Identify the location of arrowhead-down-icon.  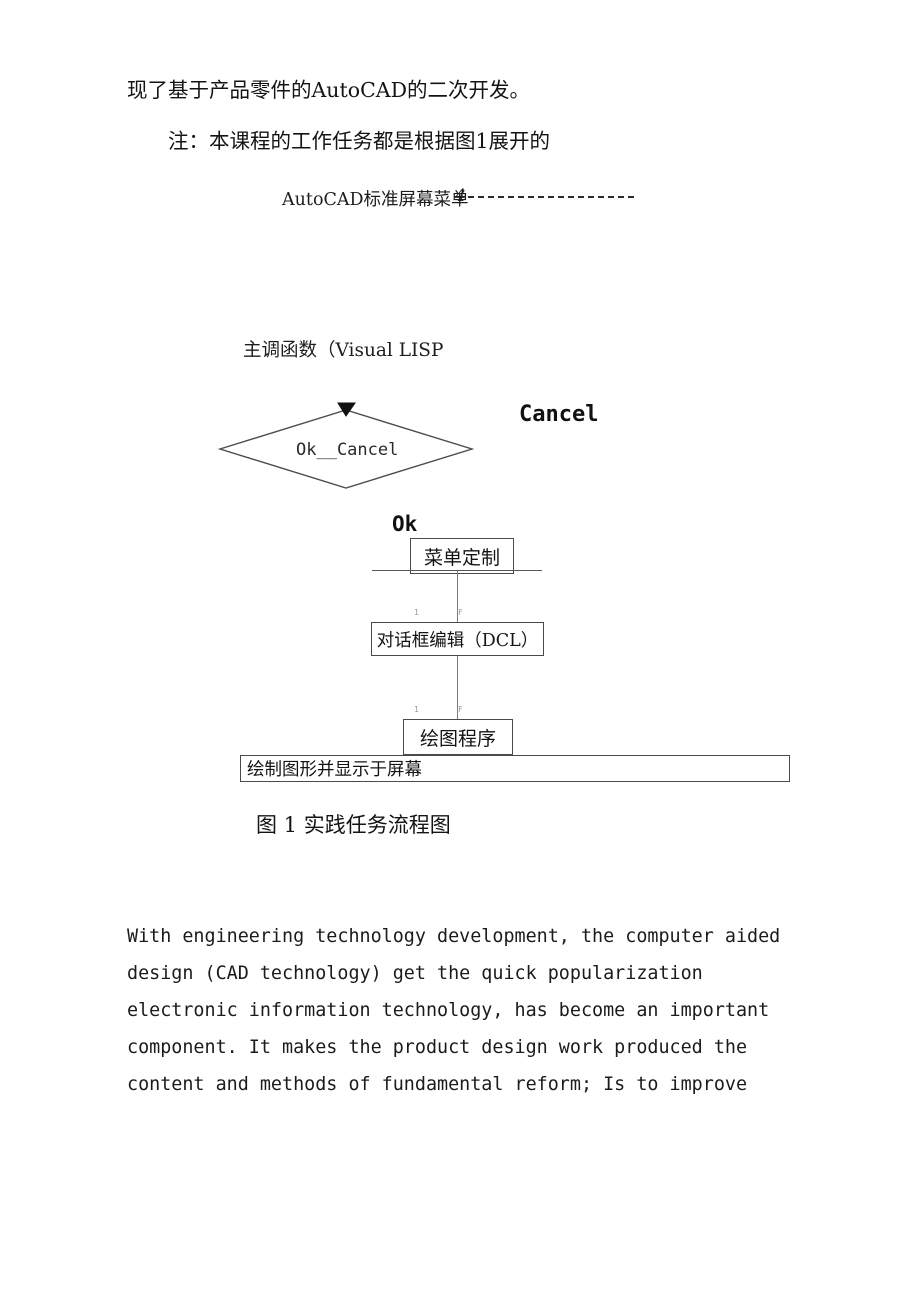
(346, 409).